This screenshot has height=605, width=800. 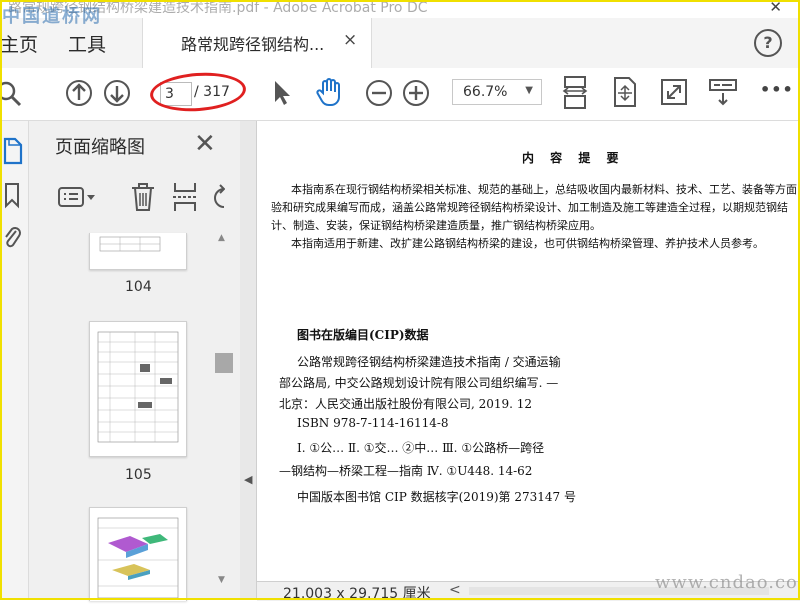 What do you see at coordinates (421, 448) in the screenshot?
I see `cip-line: Ⅰ. ①公… Ⅱ. ①交… ②中… Ⅲ. ①公路桥—跨径` at bounding box center [421, 448].